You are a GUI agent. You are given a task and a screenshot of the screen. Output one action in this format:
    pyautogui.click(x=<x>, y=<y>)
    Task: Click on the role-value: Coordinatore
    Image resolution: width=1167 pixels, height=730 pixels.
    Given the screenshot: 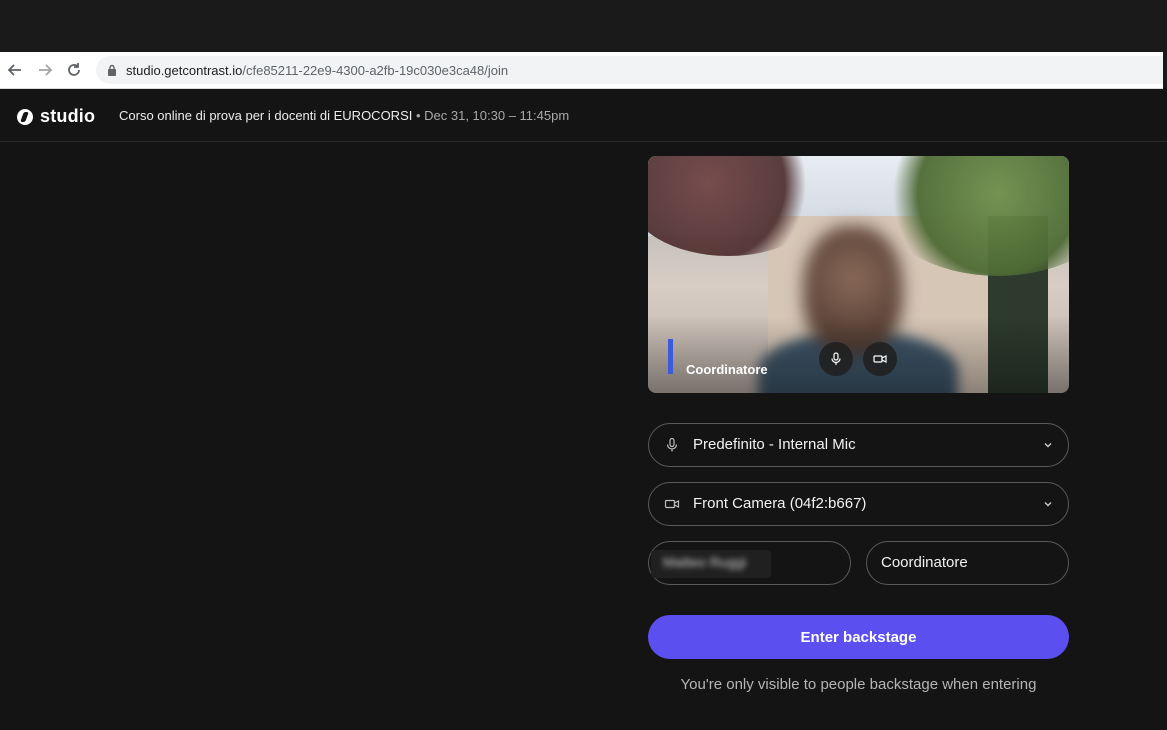 What is the action you would take?
    pyautogui.click(x=924, y=562)
    